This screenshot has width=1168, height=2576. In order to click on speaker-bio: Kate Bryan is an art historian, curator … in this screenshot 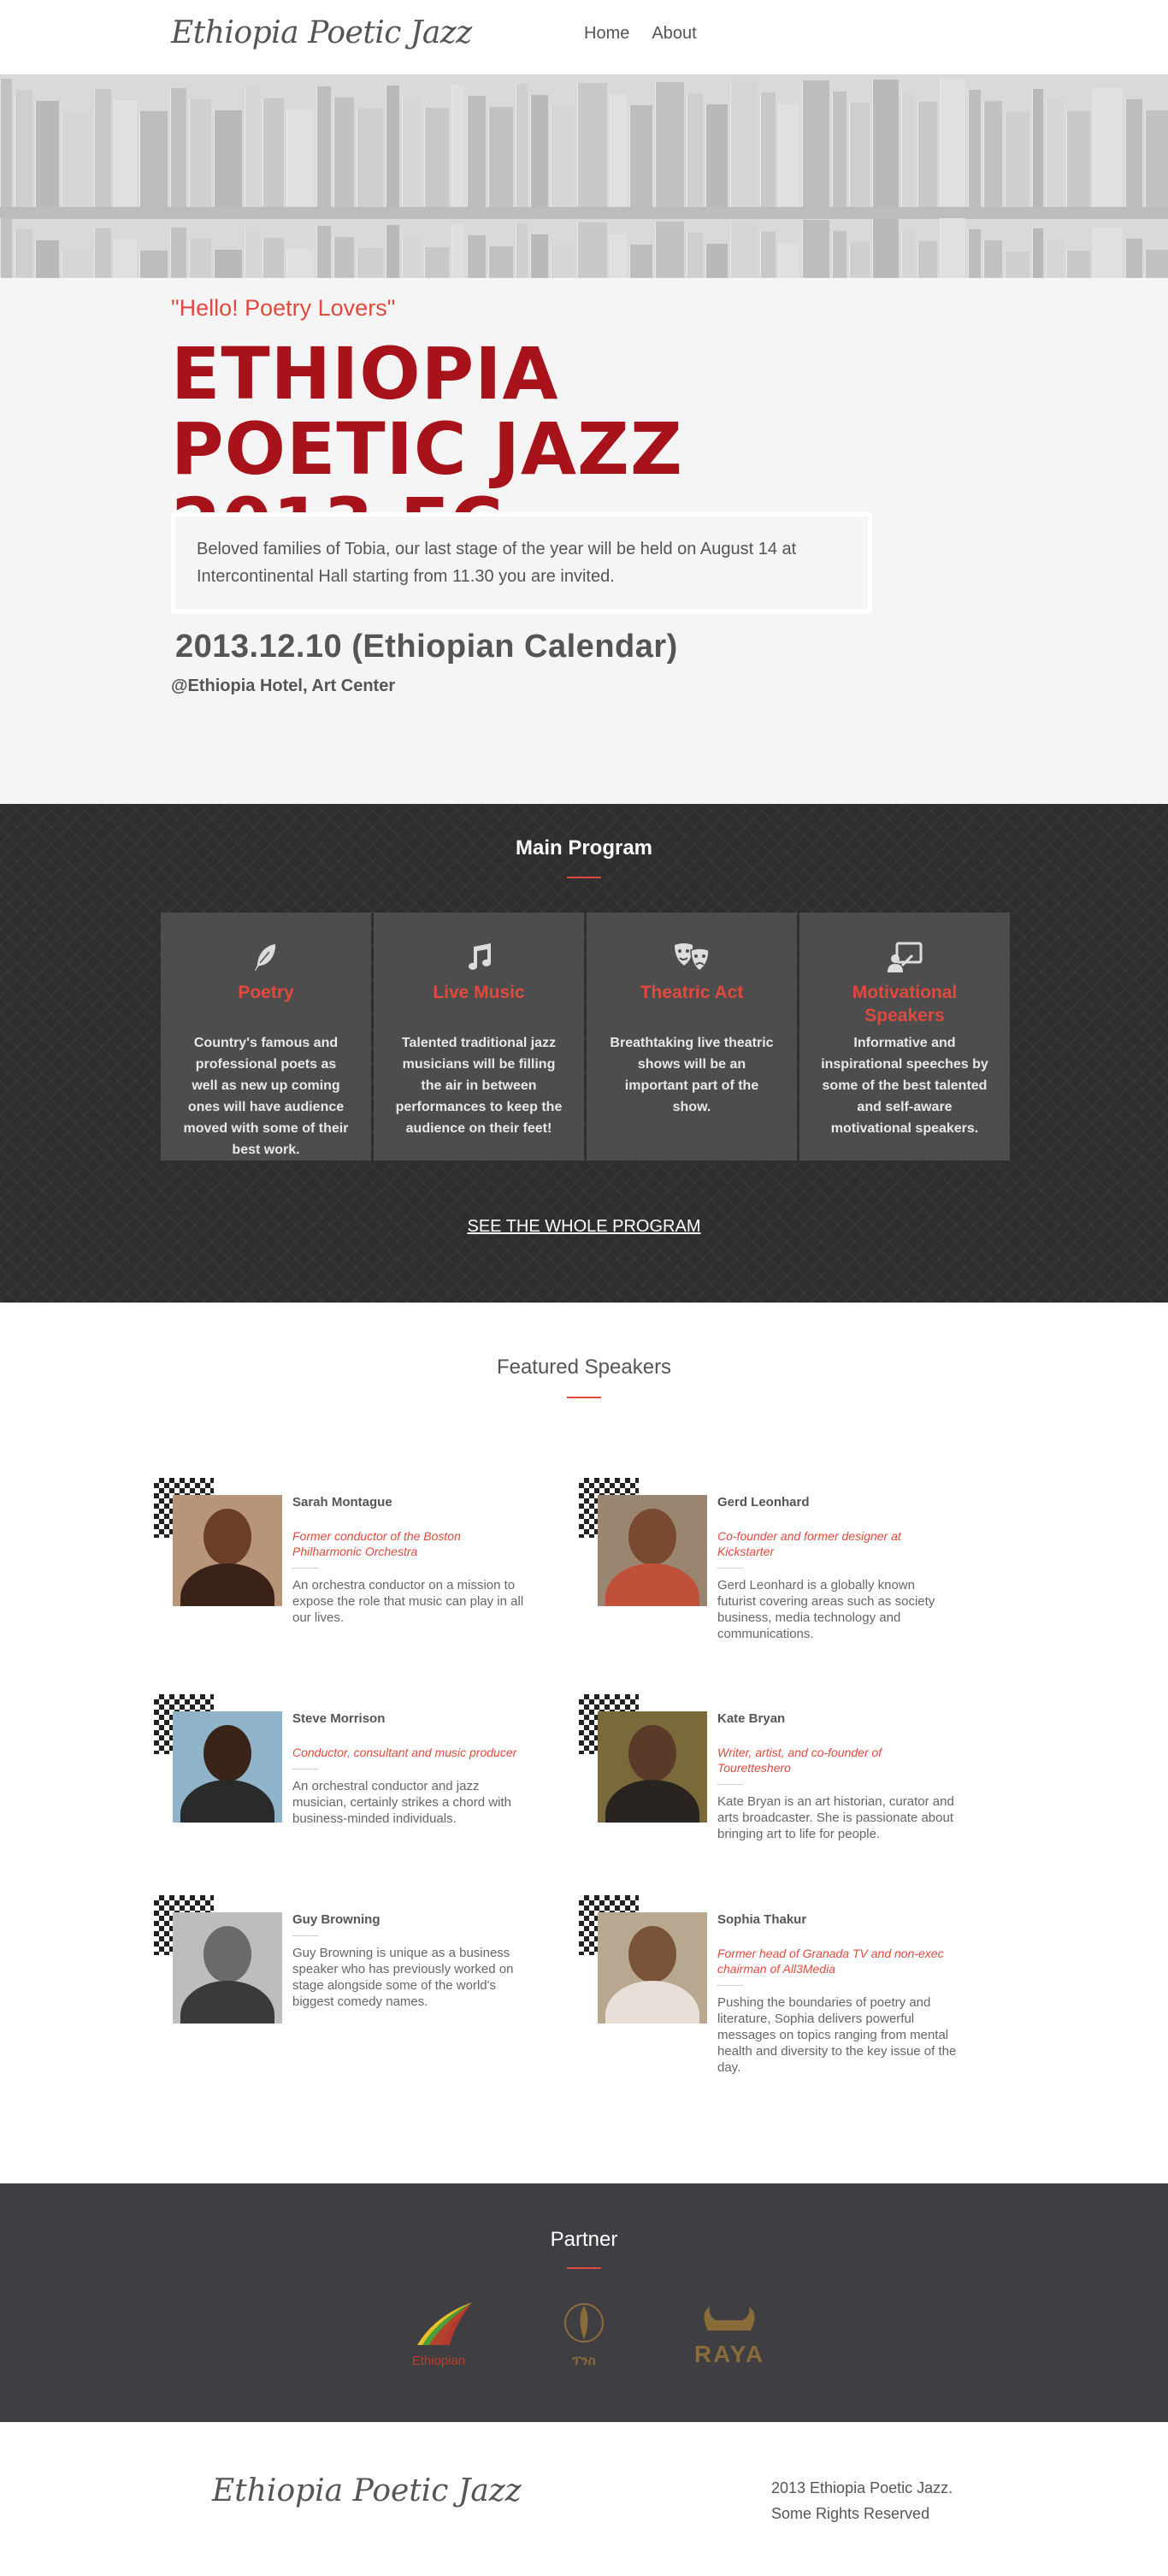, I will do `click(836, 1817)`.